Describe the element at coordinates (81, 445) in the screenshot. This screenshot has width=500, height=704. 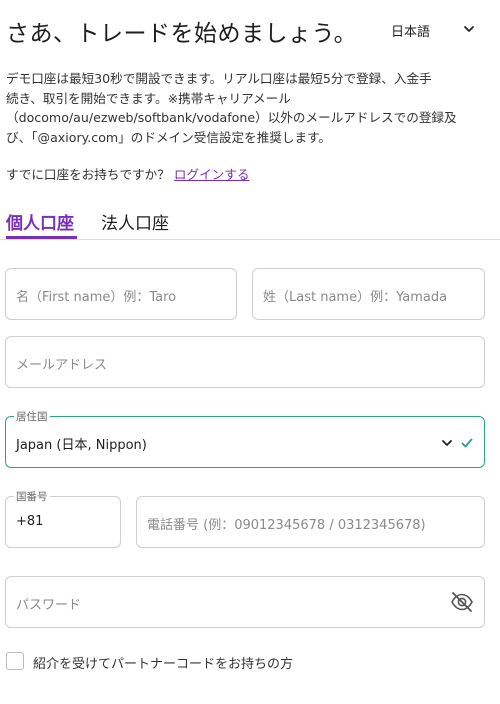
I see `country-value: Japan (日本, Nippon)` at that location.